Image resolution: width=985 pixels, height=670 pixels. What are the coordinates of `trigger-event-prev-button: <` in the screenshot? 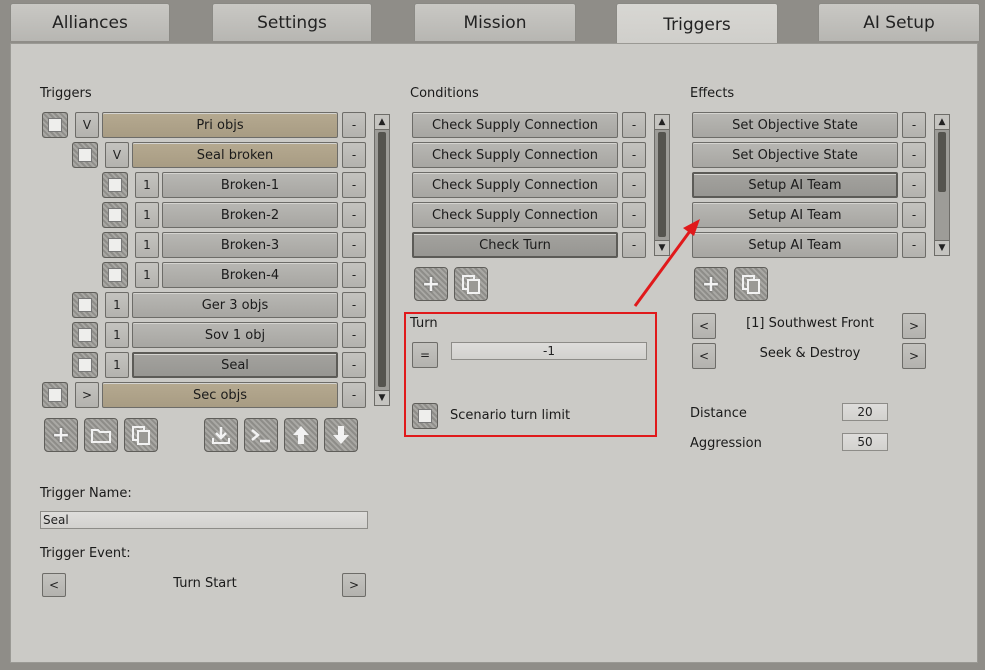 It's located at (54, 585).